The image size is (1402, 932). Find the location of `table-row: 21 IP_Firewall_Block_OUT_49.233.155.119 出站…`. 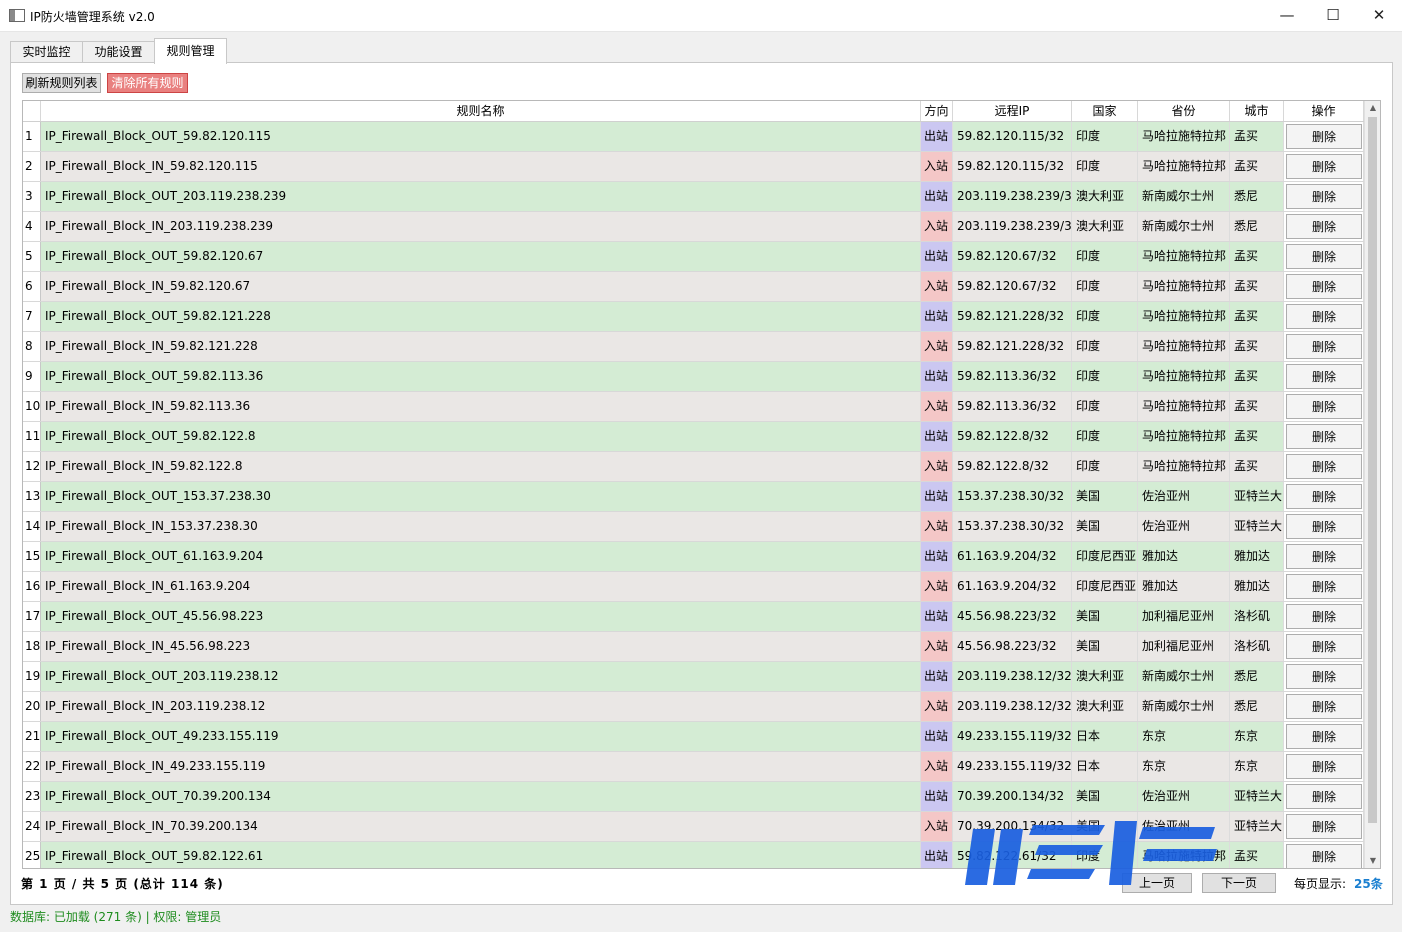

table-row: 21 IP_Firewall_Block_OUT_49.233.155.119 出站… is located at coordinates (693, 737).